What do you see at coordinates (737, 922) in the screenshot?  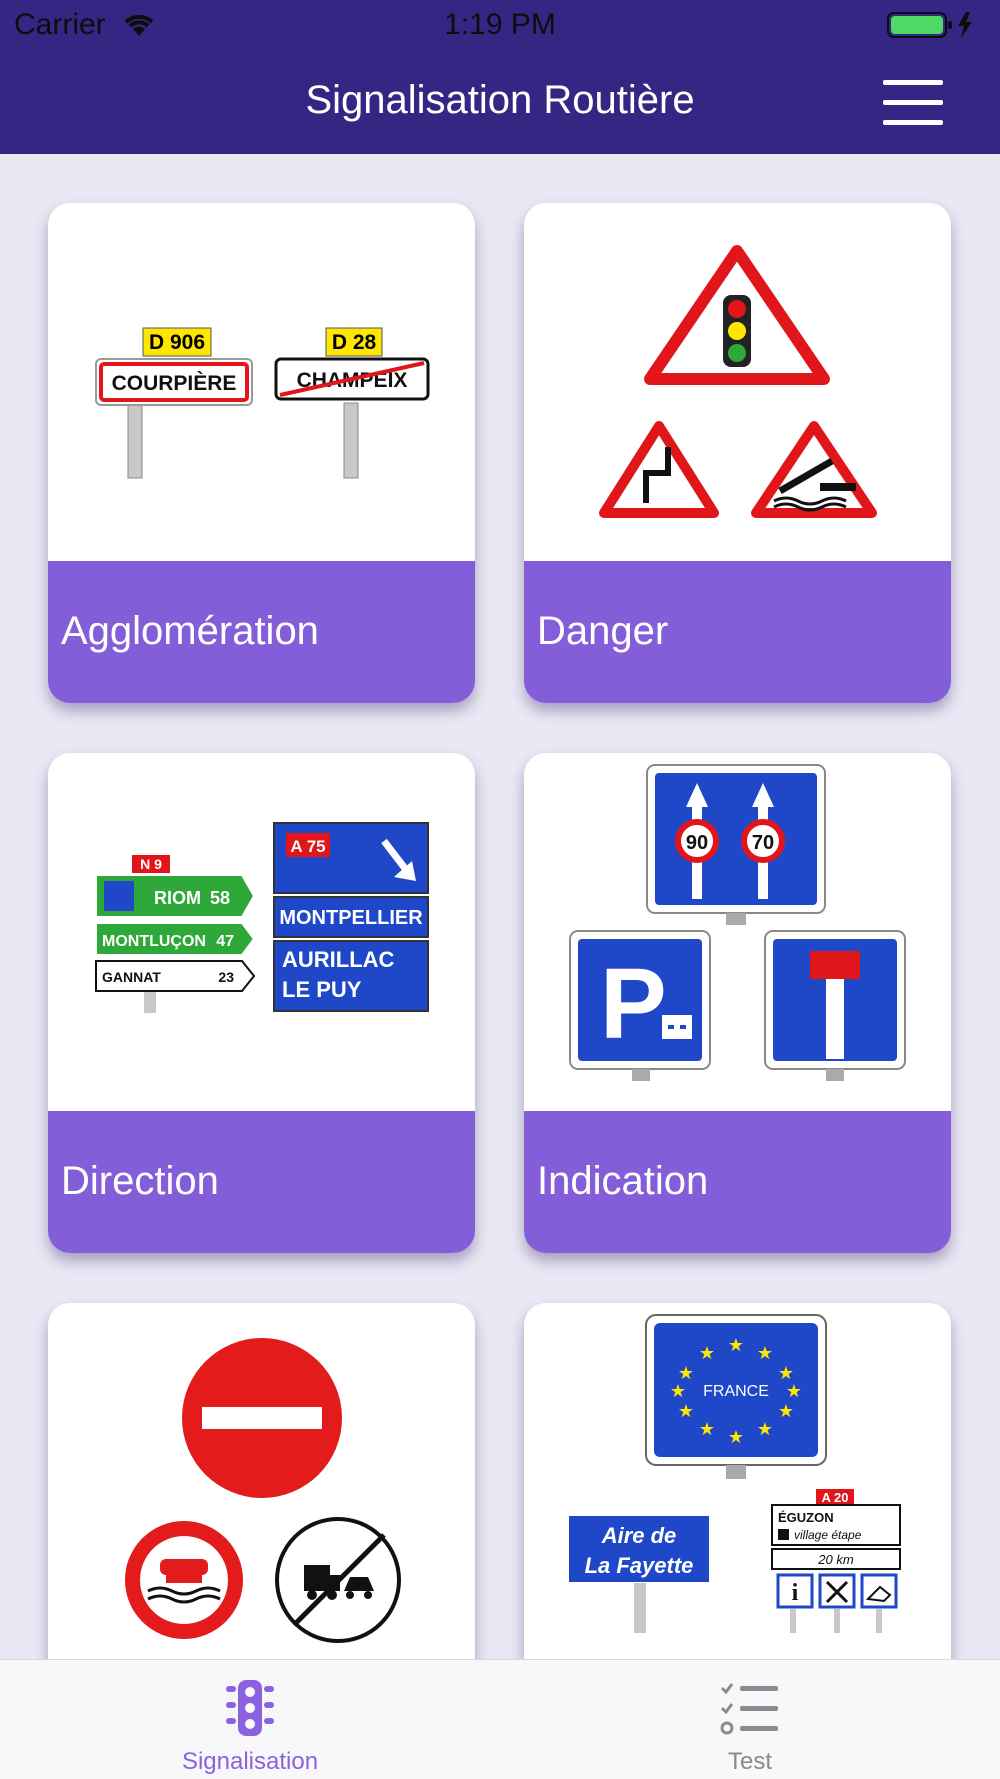 I see `indication-signs-image: 90 70 P` at bounding box center [737, 922].